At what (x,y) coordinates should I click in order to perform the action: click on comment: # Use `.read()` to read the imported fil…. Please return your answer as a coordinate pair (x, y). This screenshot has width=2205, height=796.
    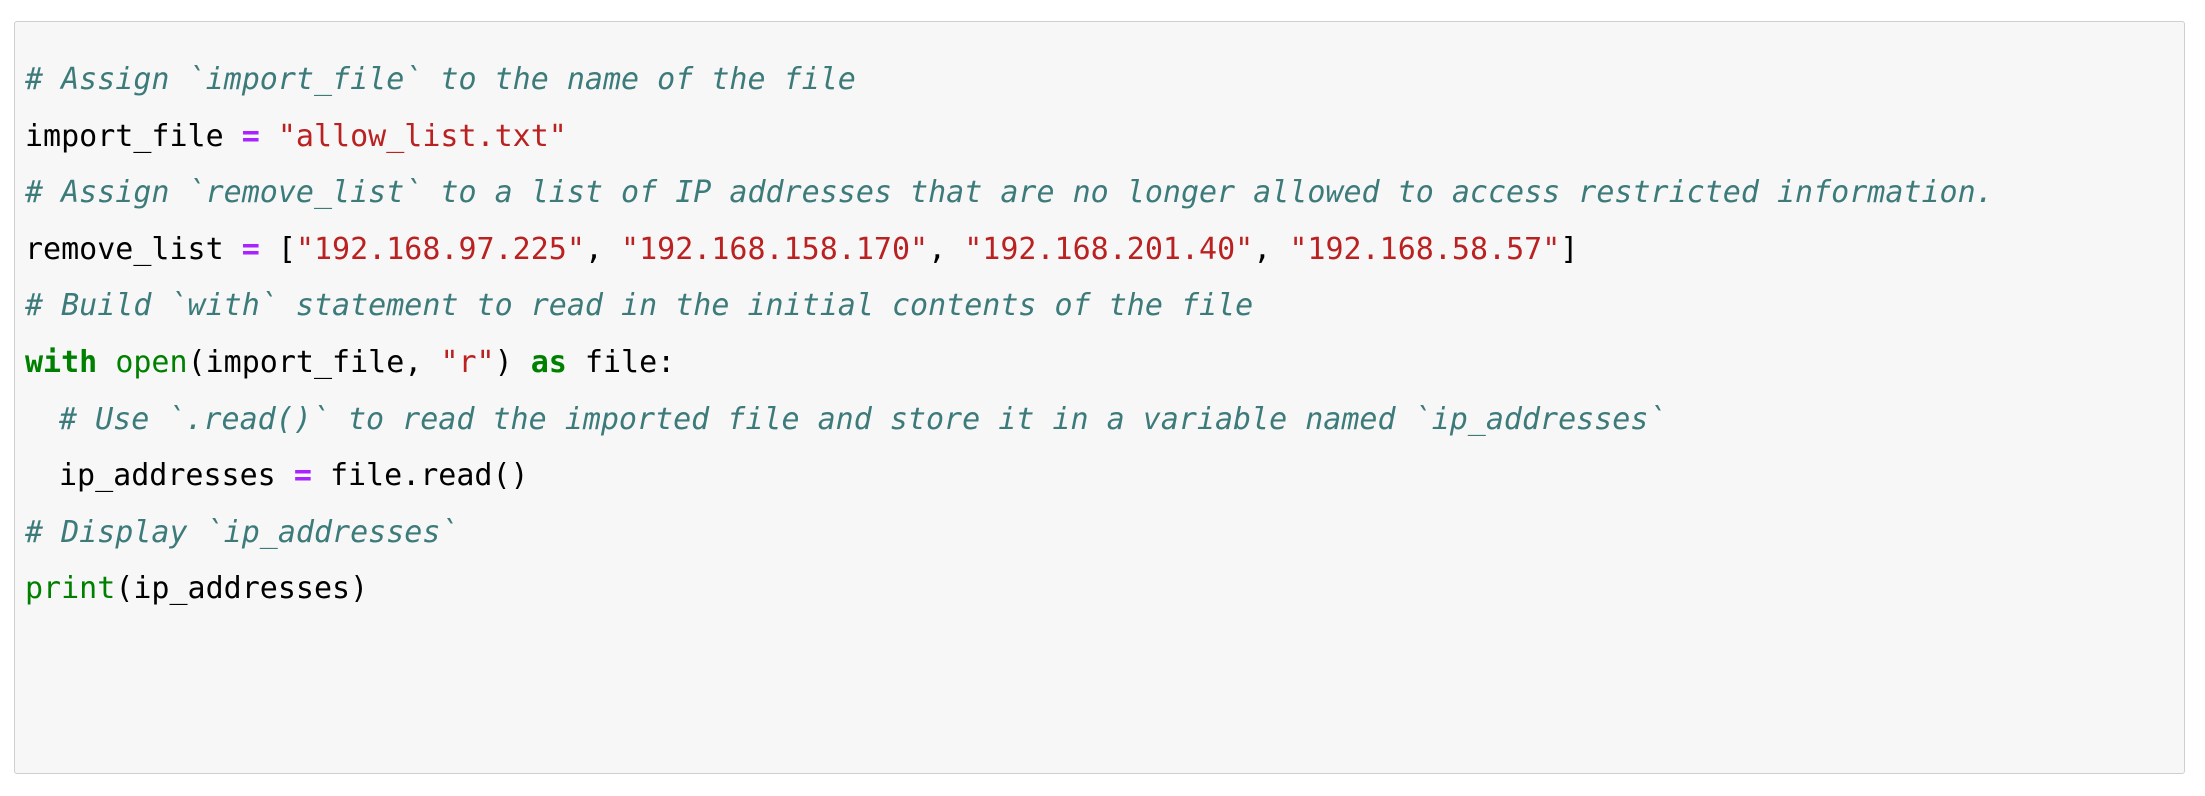
    Looking at the image, I should click on (863, 419).